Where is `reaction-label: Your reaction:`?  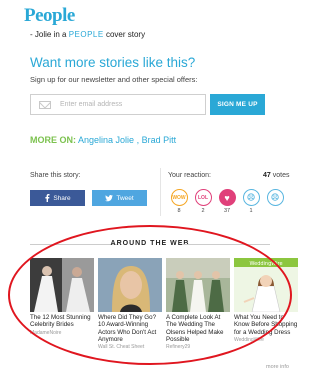
reaction-label: Your reaction: is located at coordinates (189, 175).